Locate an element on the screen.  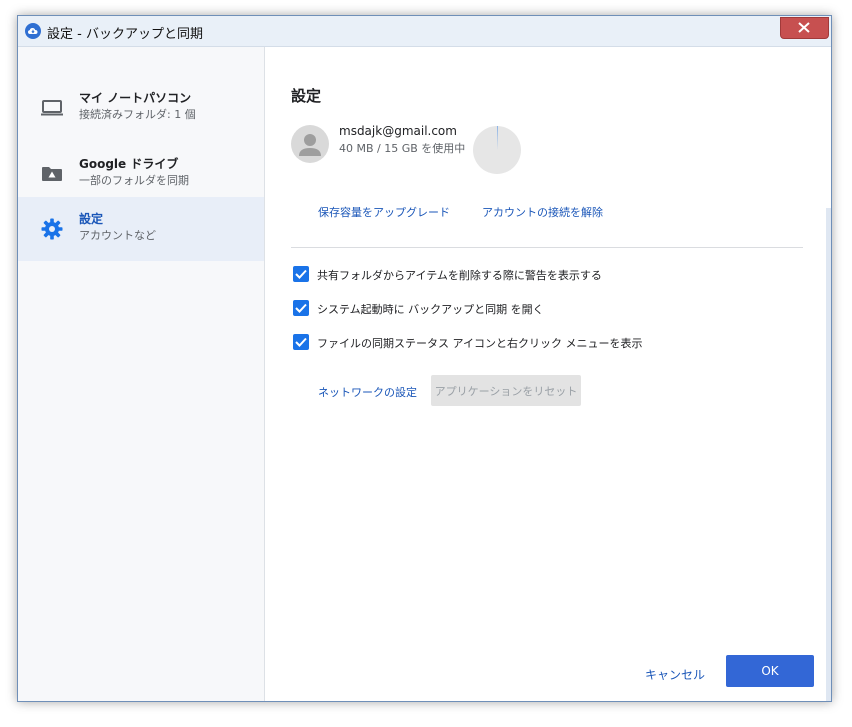
sidebar-item-title: マイ ノートパソコン is located at coordinates (135, 98).